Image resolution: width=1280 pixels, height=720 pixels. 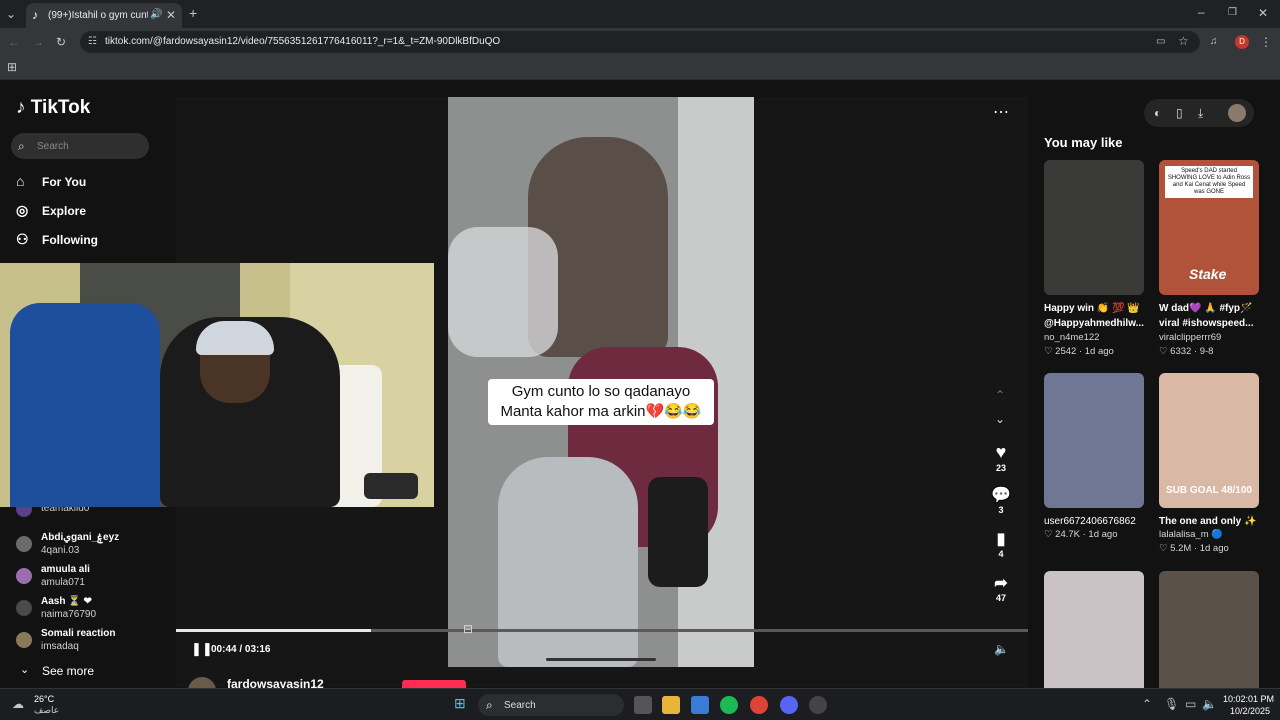 What do you see at coordinates (1157, 113) in the screenshot?
I see `coin-icon: ◐` at bounding box center [1157, 113].